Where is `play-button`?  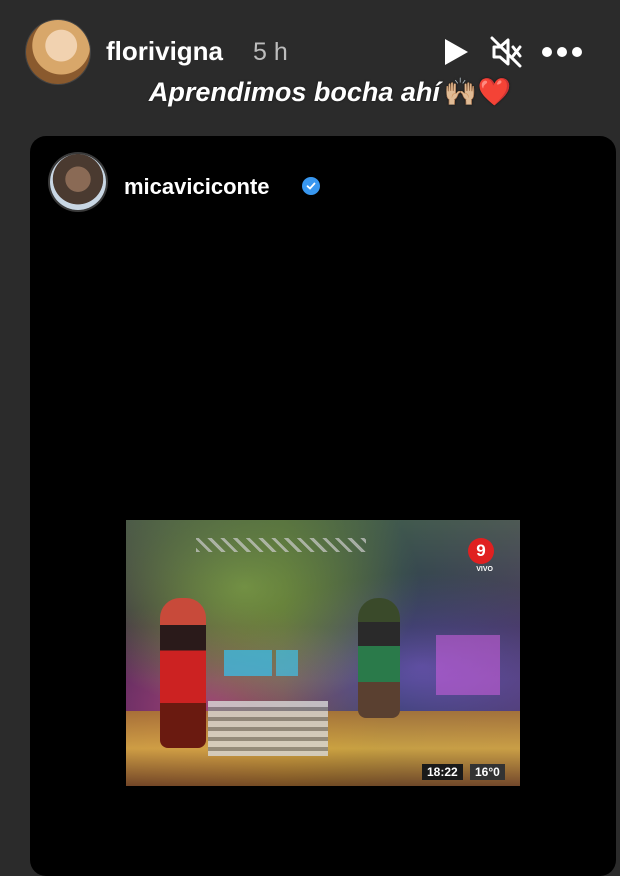 play-button is located at coordinates (456, 52).